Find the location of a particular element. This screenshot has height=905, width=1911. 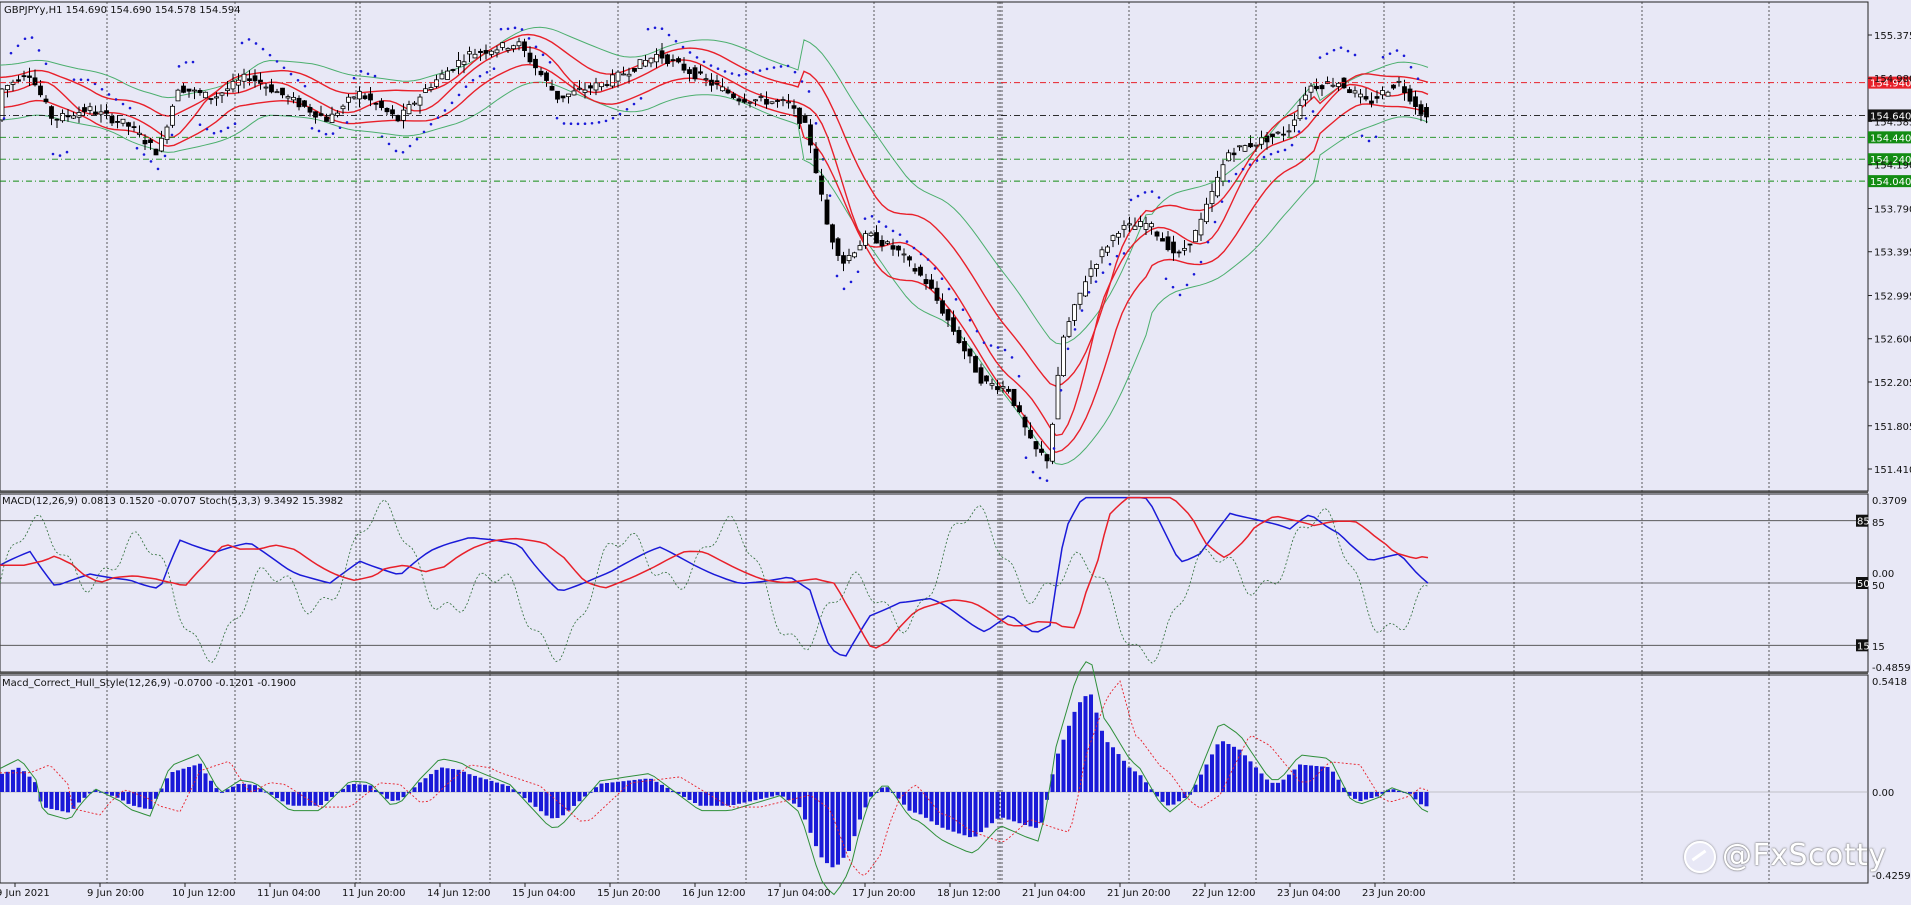

watermark-logo-icon is located at coordinates (1700, 856).